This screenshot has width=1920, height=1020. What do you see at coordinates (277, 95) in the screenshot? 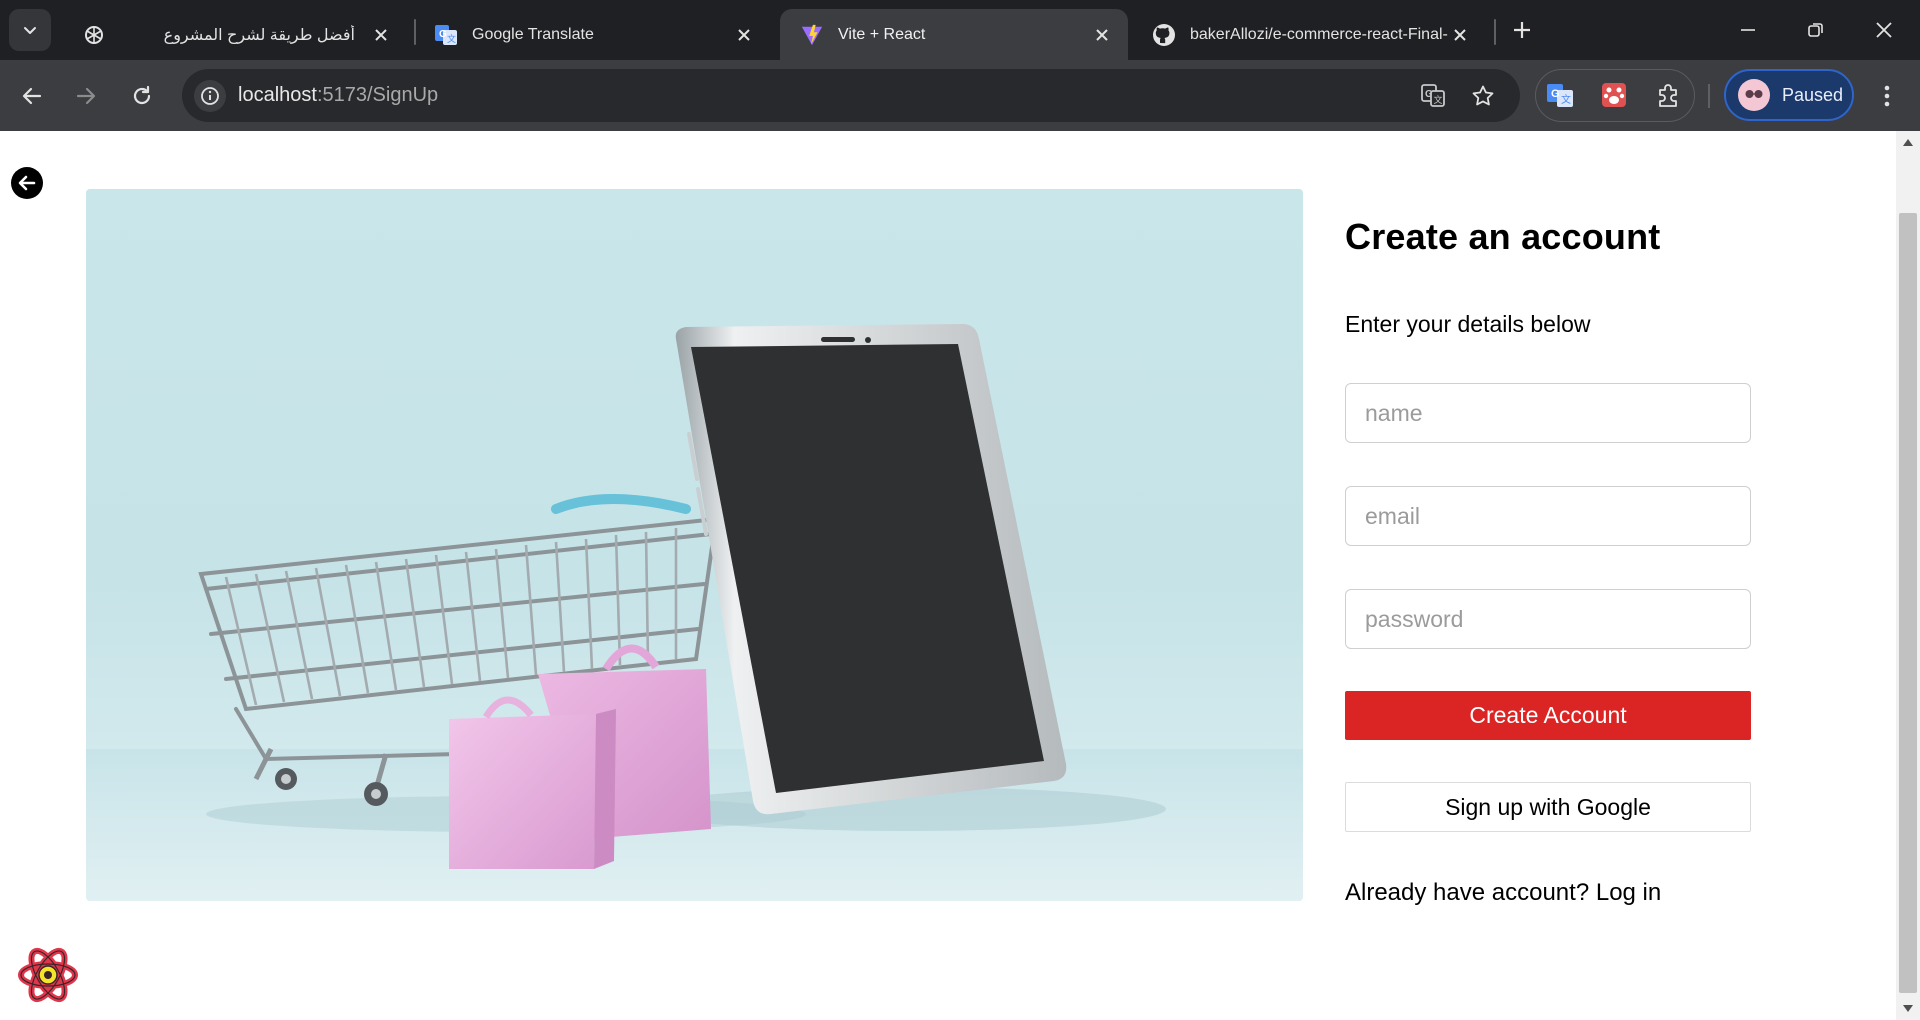
I see `url-host: localhost` at bounding box center [277, 95].